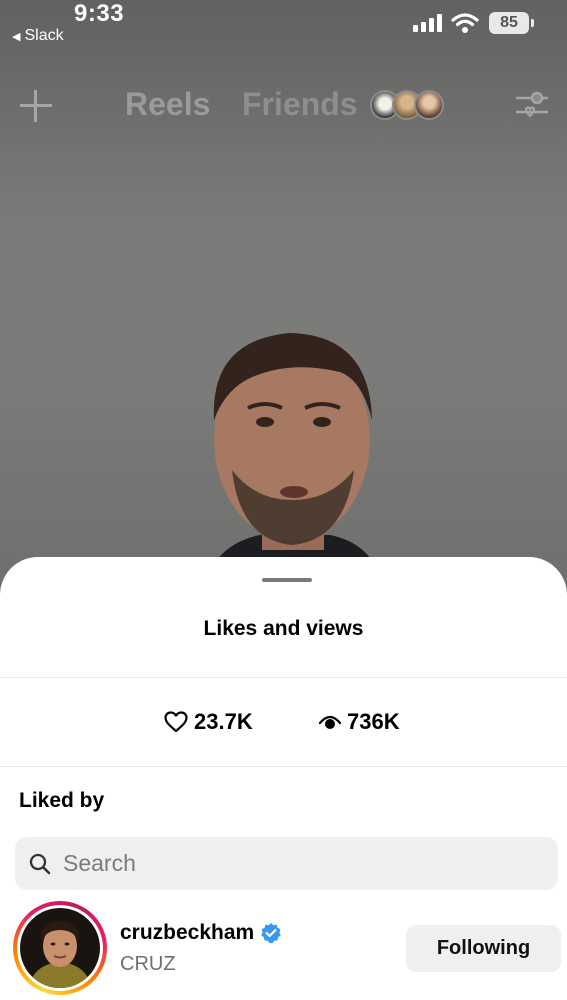 Image resolution: width=567 pixels, height=1000 pixels. What do you see at coordinates (373, 721) in the screenshot?
I see `views-count: 736K` at bounding box center [373, 721].